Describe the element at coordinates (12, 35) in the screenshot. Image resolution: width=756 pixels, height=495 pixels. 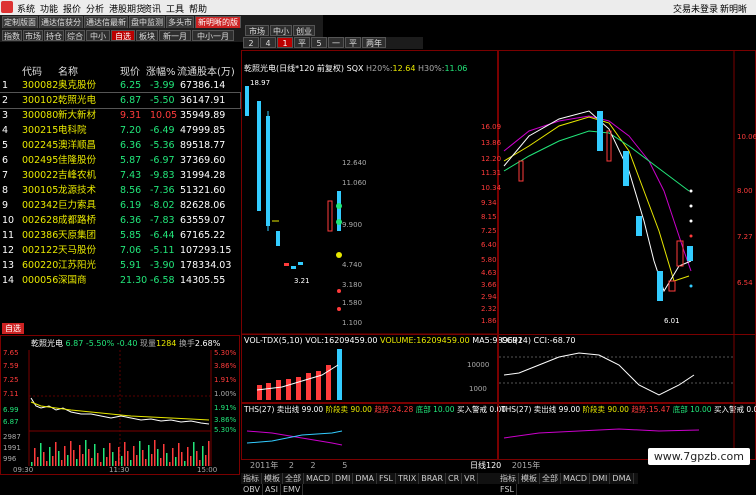
I see `tab-index: 指数` at that location.